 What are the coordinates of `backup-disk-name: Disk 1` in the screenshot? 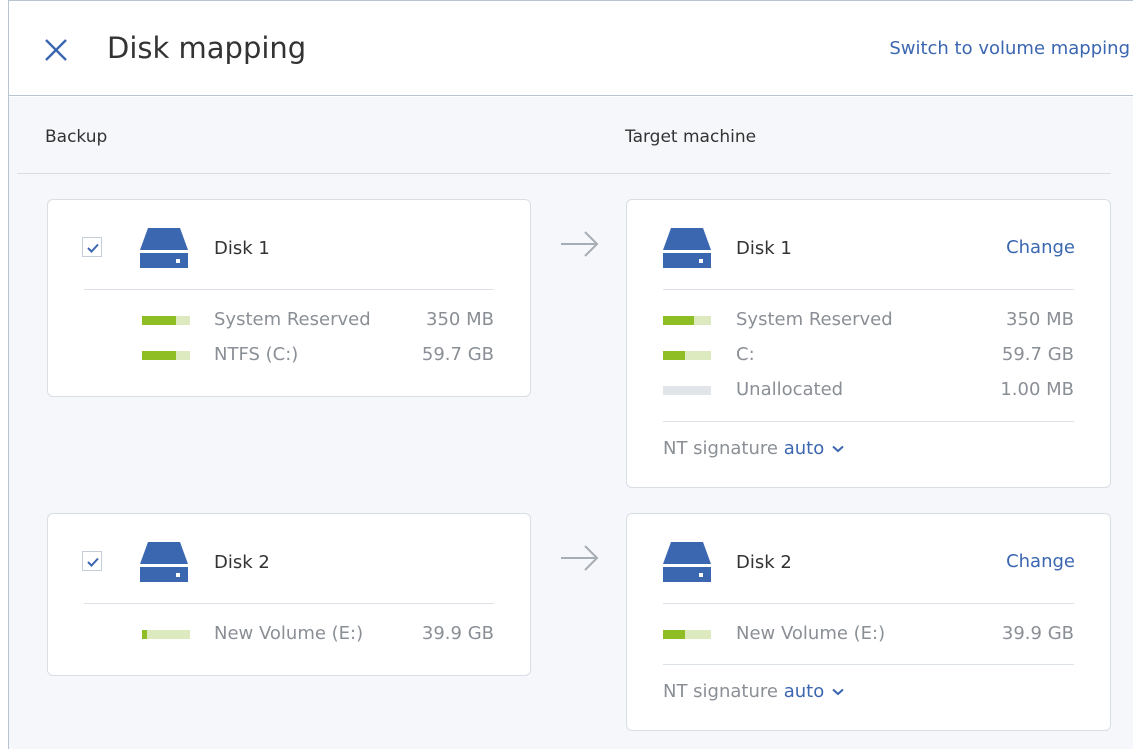 It's located at (242, 248).